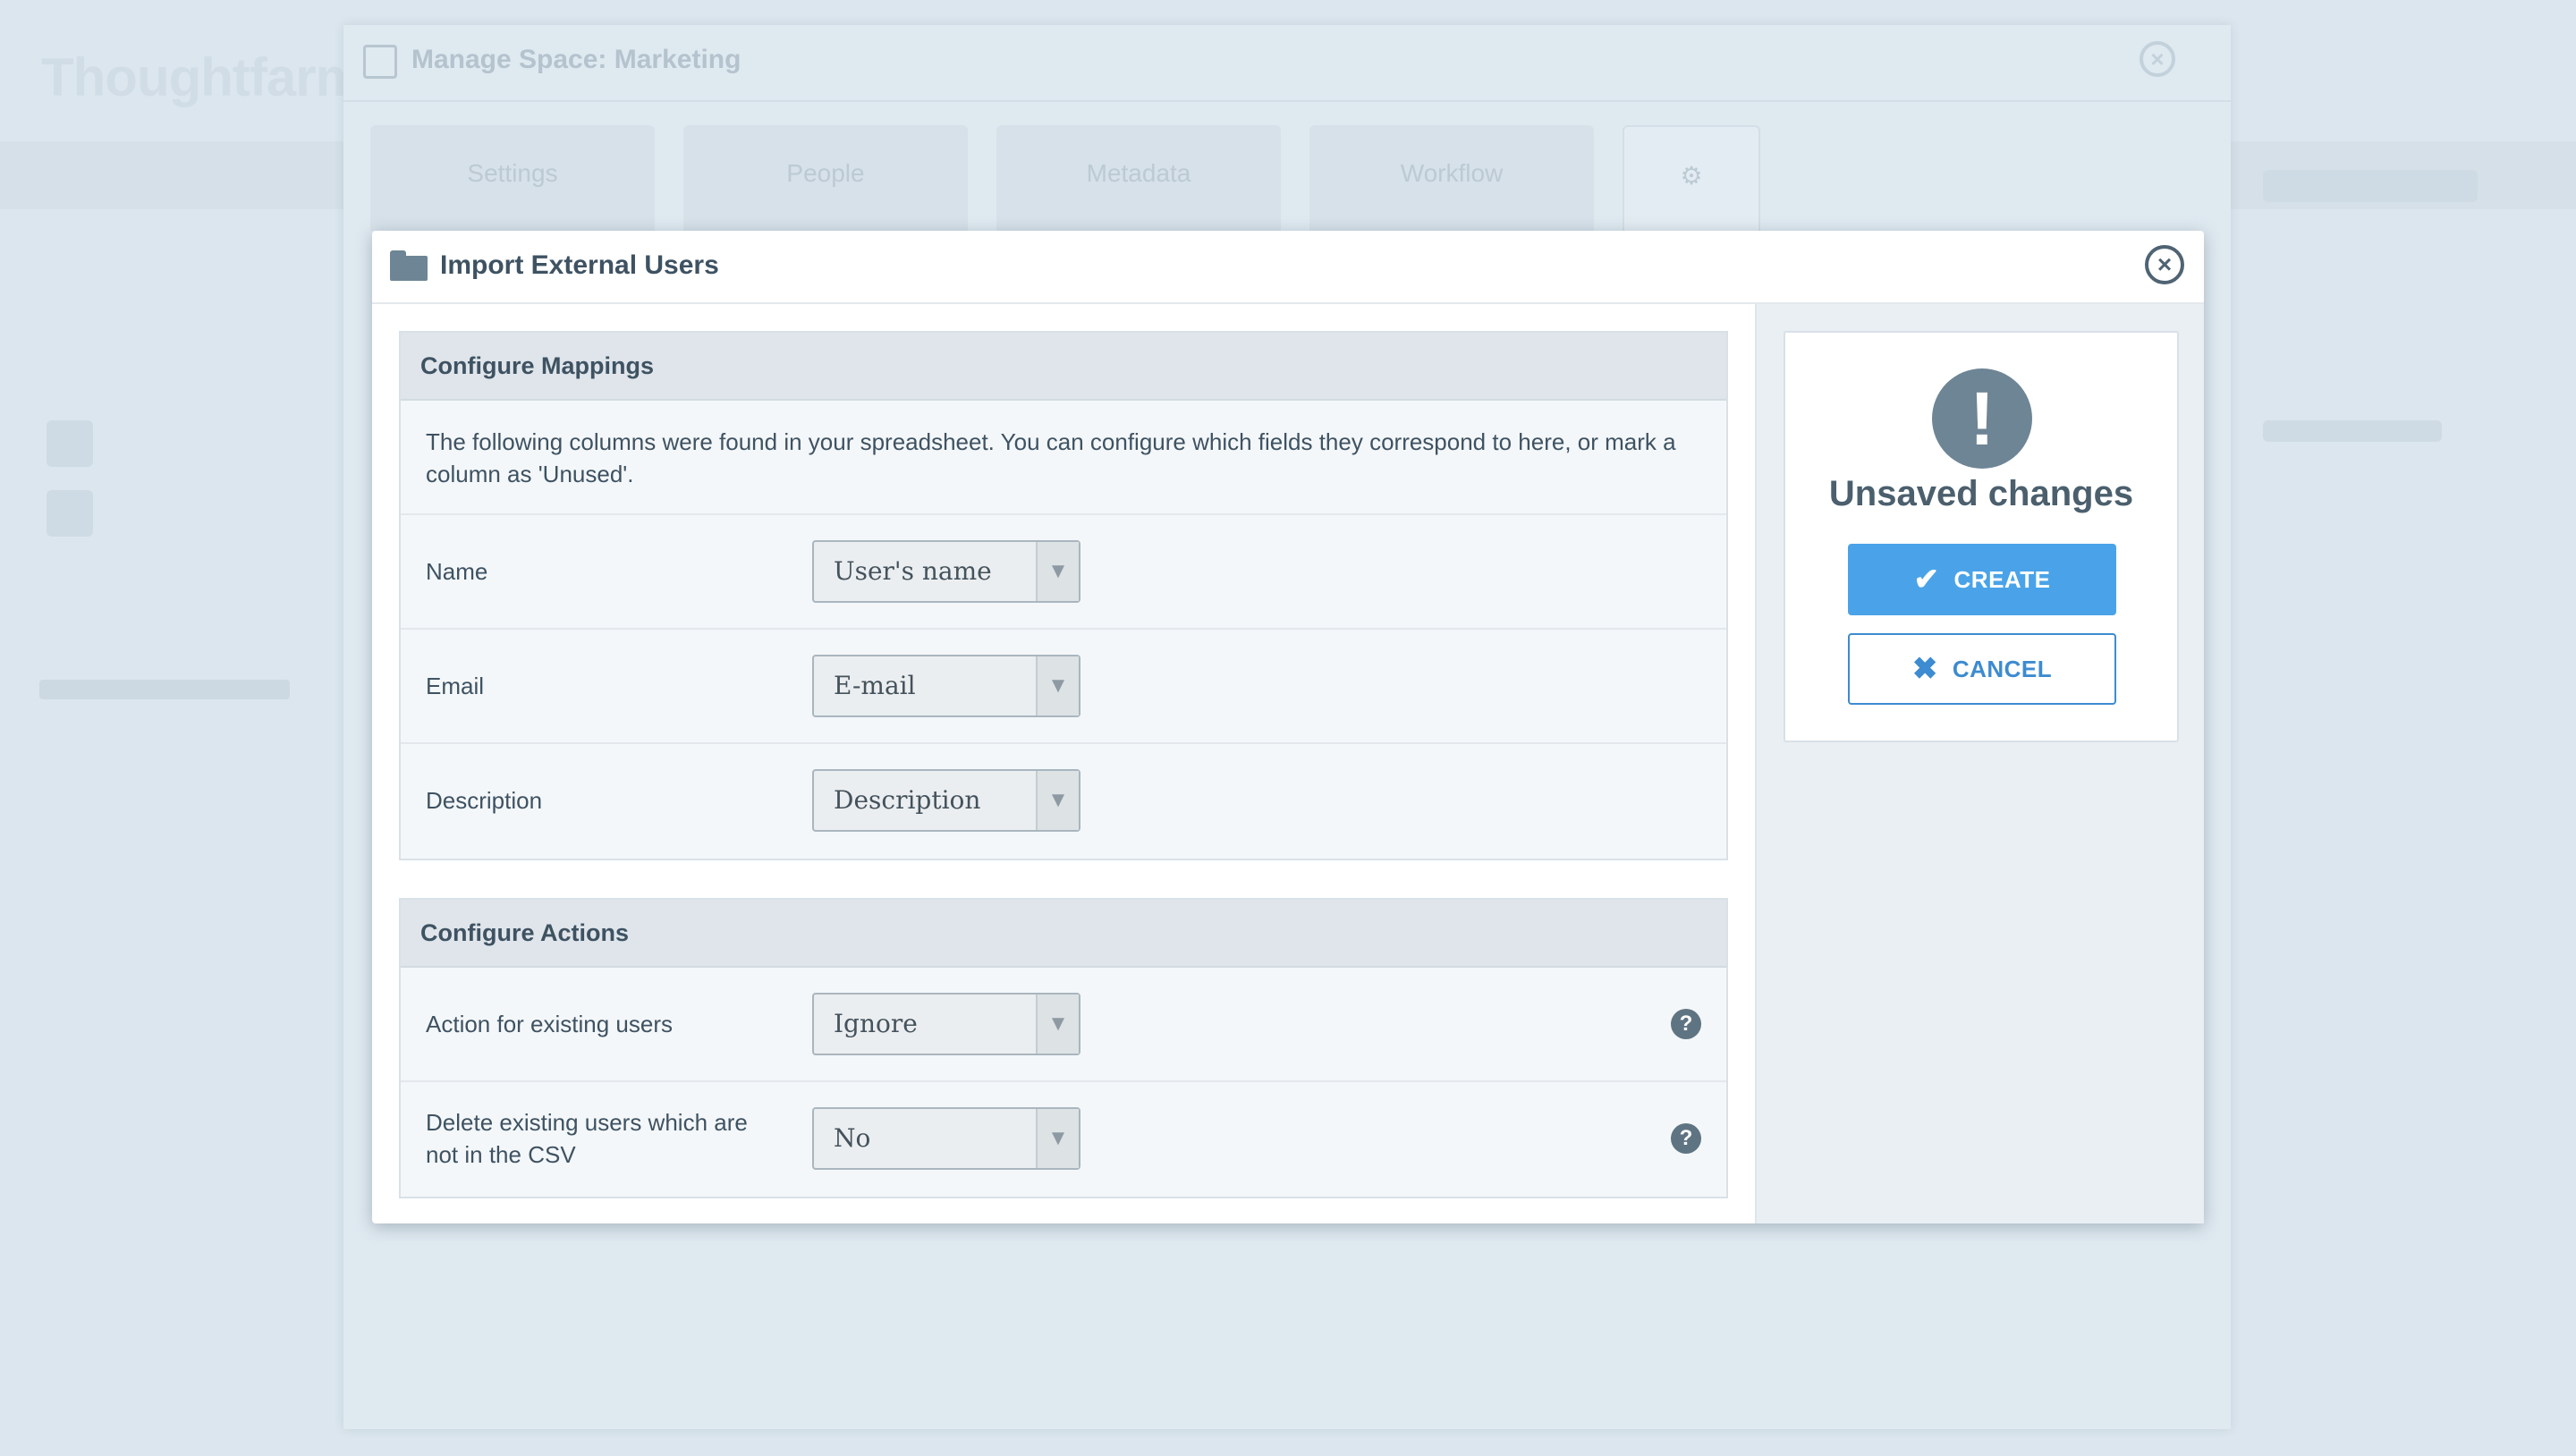 The height and width of the screenshot is (1456, 2576). Describe the element at coordinates (550, 1024) in the screenshot. I see `action-label-existing: Action for existing users` at that location.